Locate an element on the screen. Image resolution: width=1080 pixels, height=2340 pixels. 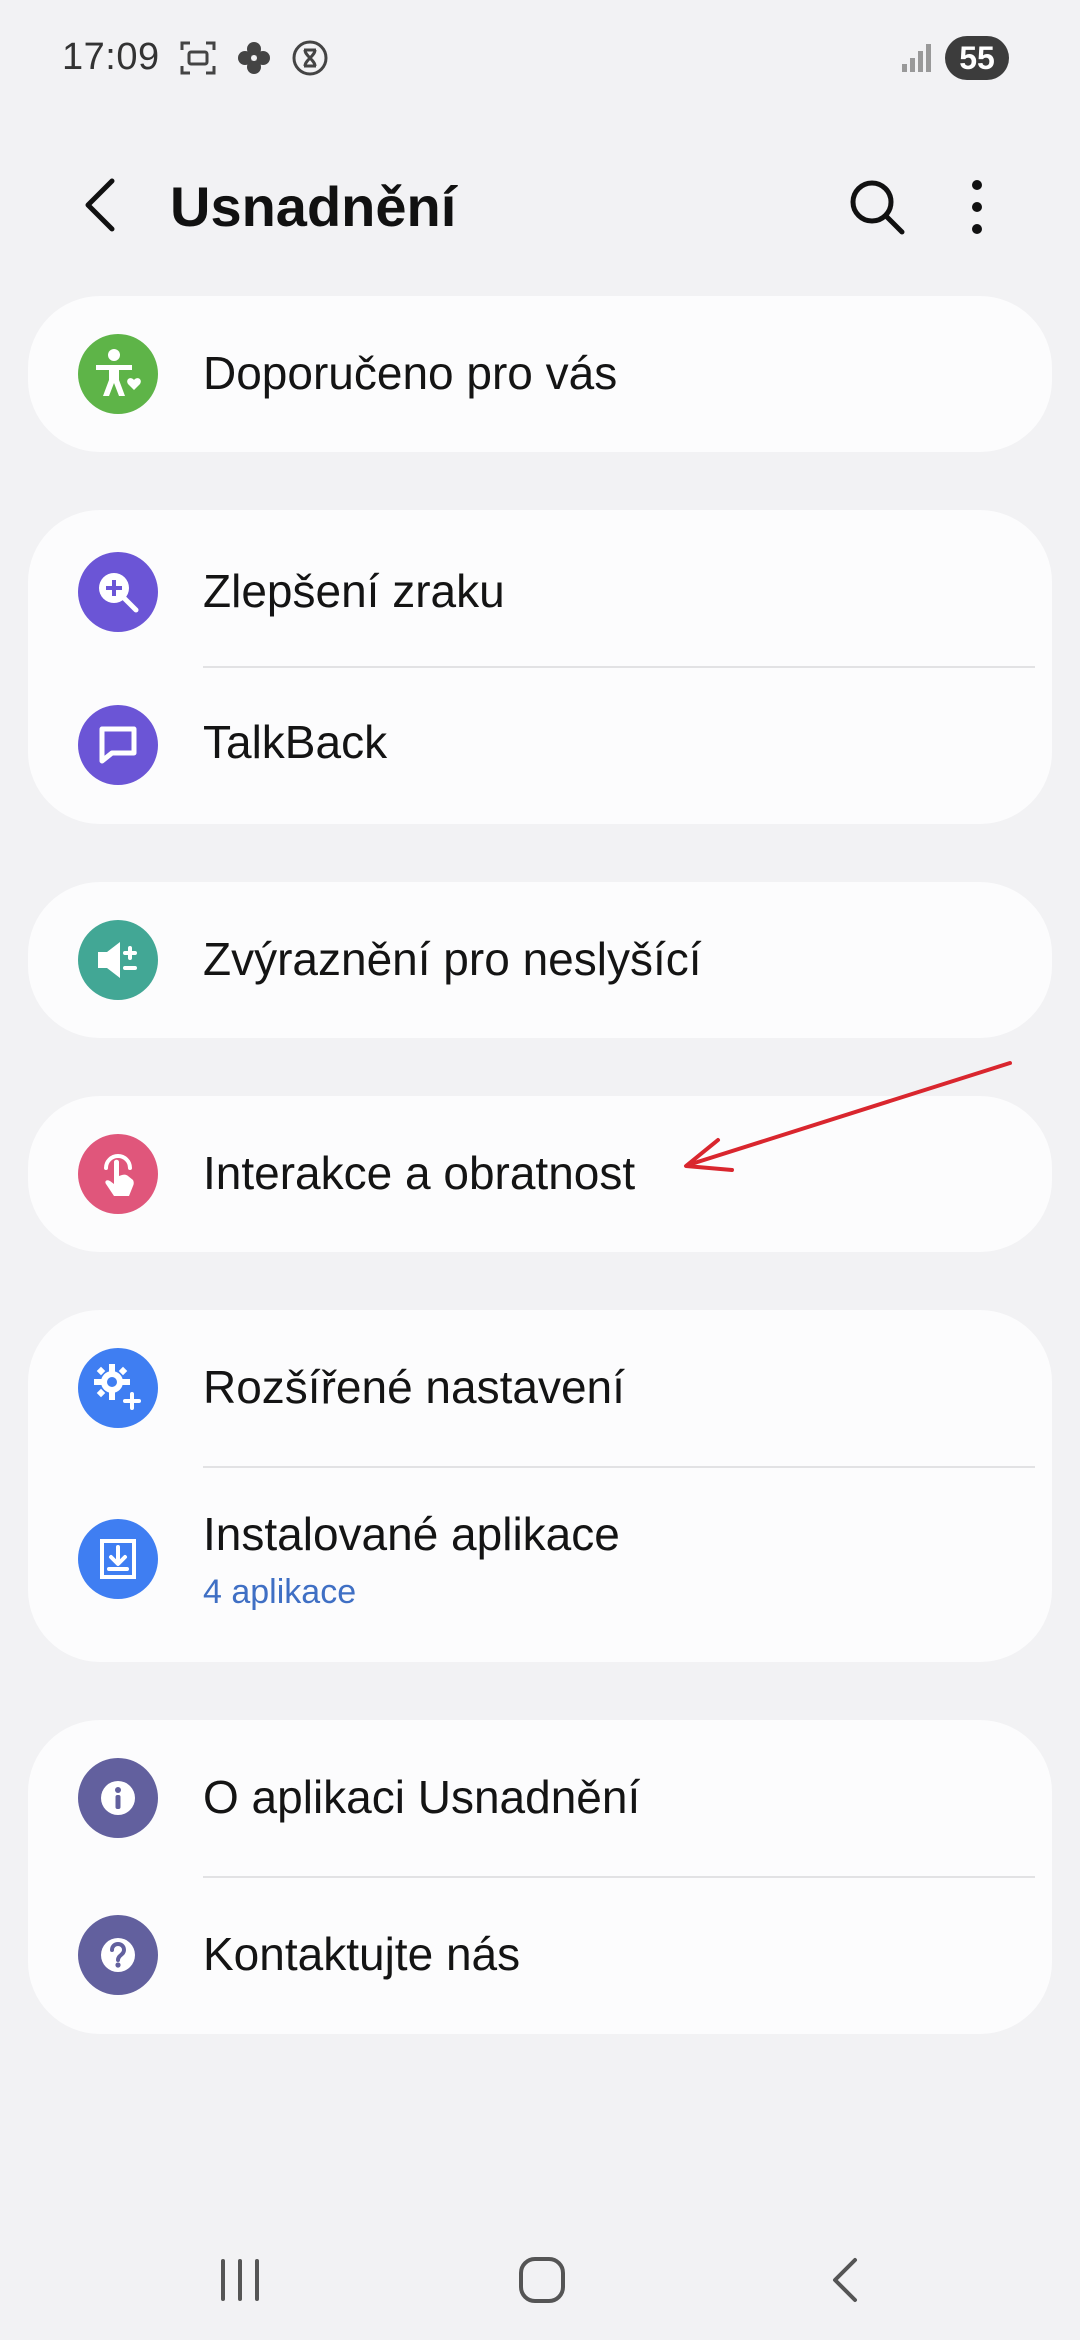
menu-item-contact: Kontaktujte nás is located at coordinates (540, 1955).